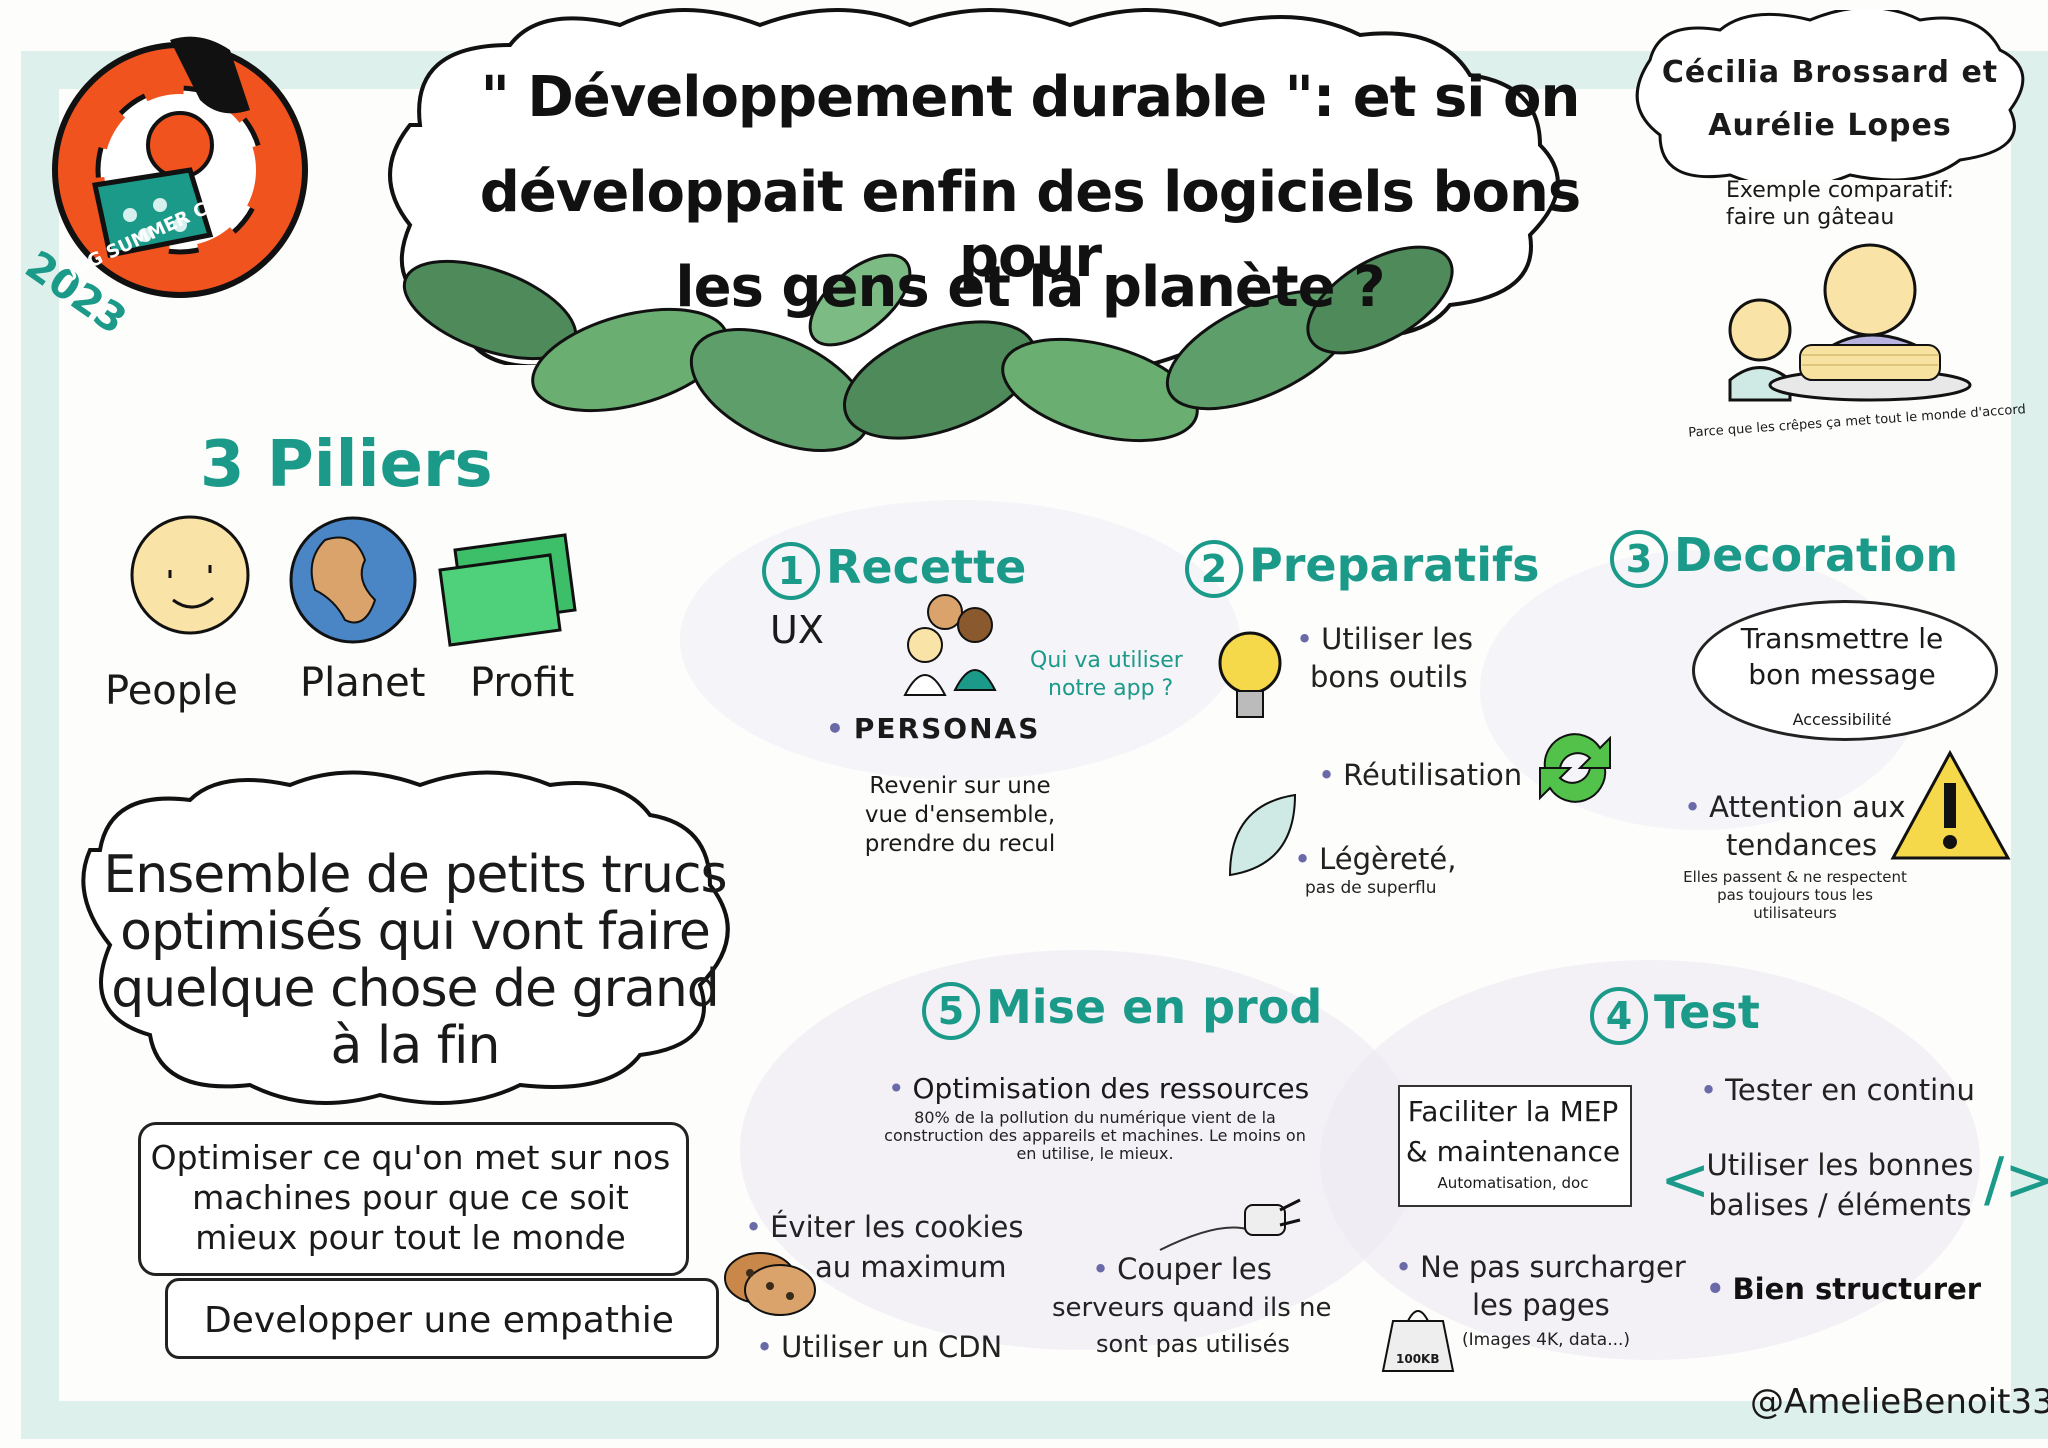  I want to click on pillar-profit-label: Profit, so click(522, 683).